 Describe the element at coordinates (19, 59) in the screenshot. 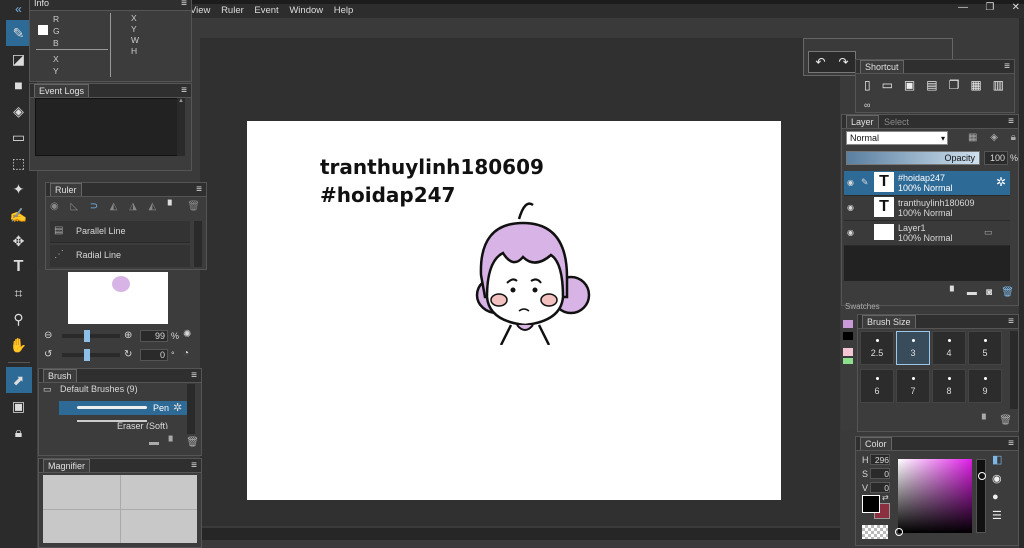

I see `eraser-tool-icon: ◪` at that location.